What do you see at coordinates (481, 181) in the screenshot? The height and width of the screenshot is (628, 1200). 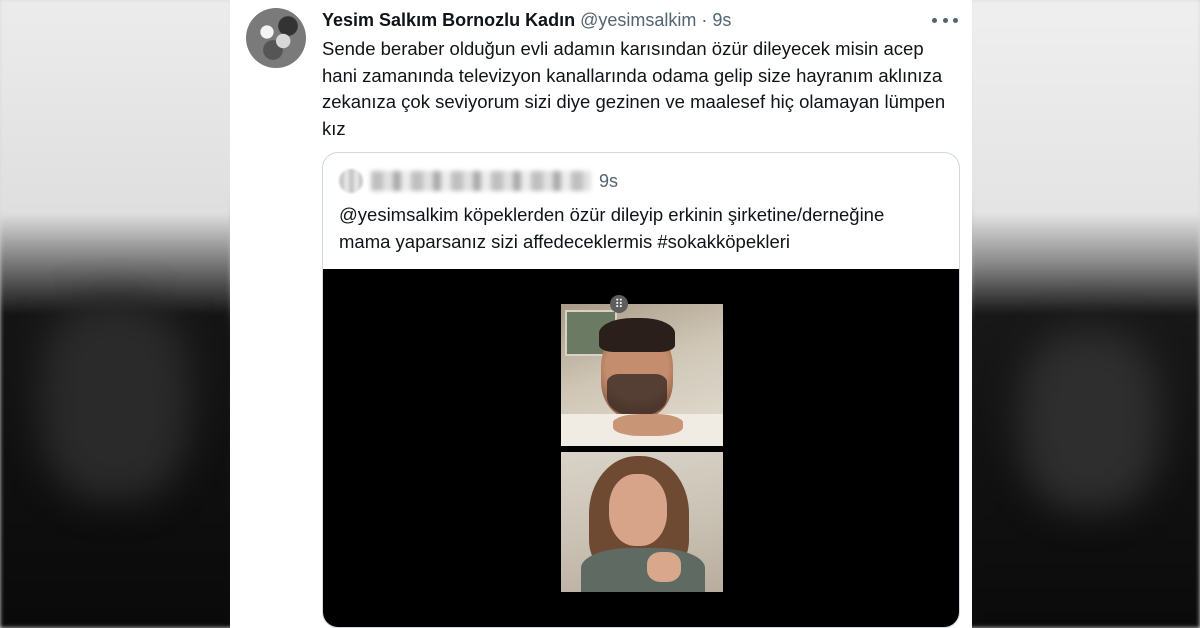 I see `quoted-username-blurred` at bounding box center [481, 181].